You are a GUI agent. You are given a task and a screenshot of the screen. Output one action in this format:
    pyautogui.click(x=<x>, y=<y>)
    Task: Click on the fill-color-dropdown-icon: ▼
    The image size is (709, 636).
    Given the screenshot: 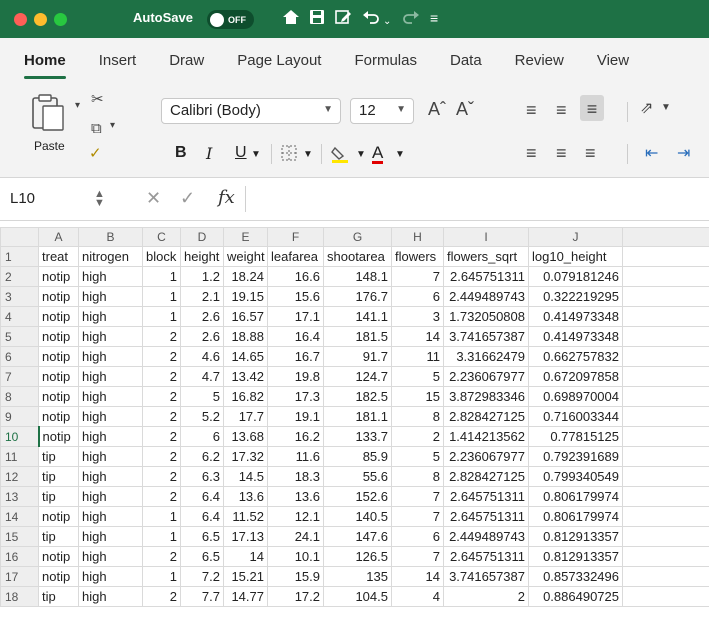 What is the action you would take?
    pyautogui.click(x=361, y=154)
    